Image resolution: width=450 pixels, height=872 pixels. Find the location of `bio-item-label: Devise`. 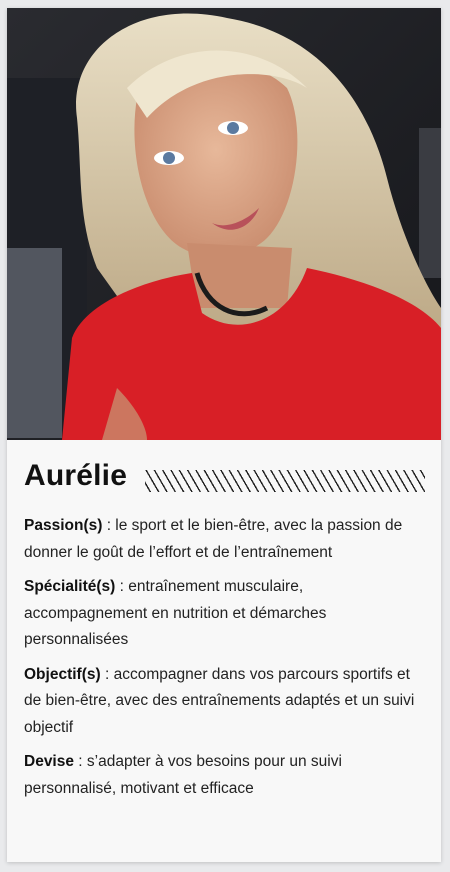

bio-item-label: Devise is located at coordinates (49, 761).